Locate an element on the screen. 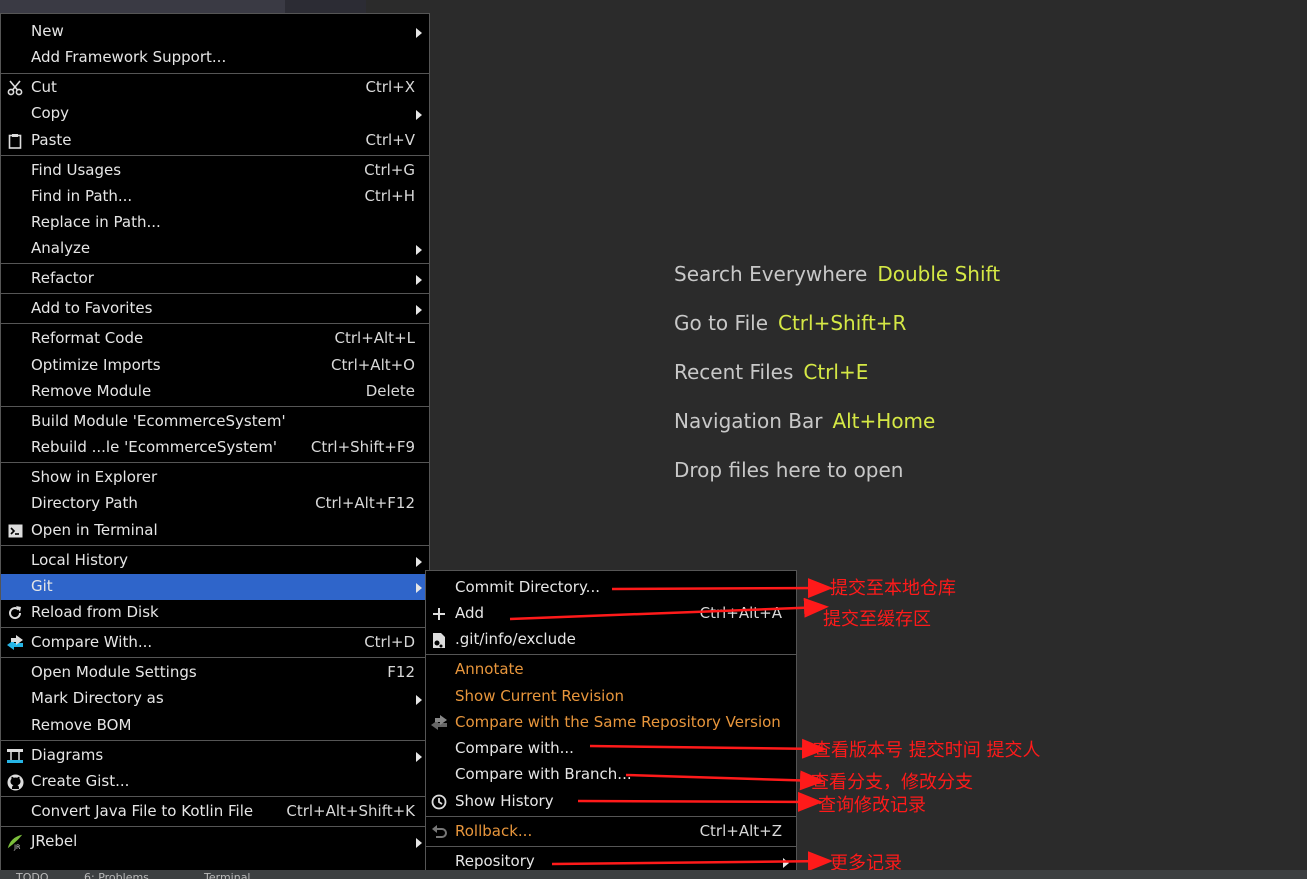 Image resolution: width=1307 pixels, height=879 pixels. tool-window-bar: TODO 6: Problems Terminal is located at coordinates (653, 874).